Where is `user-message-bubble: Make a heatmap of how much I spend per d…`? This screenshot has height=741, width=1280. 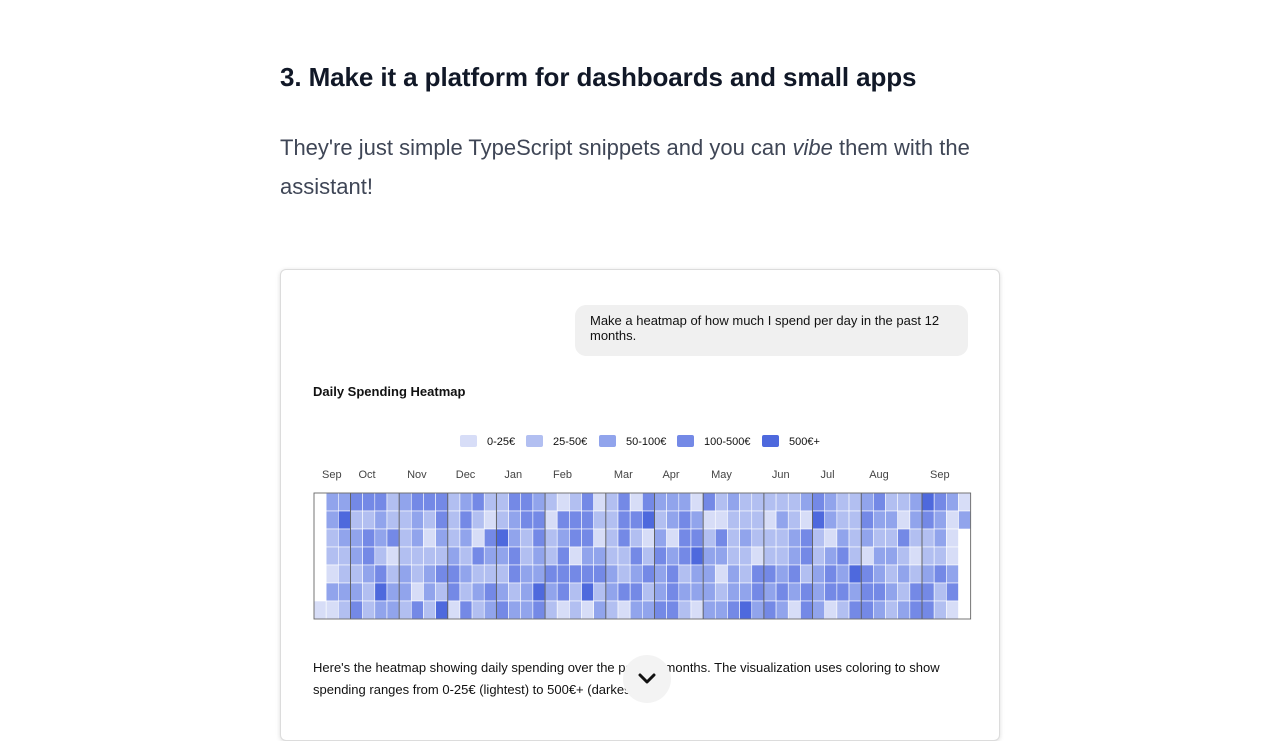
user-message-bubble: Make a heatmap of how much I spend per d… is located at coordinates (771, 330).